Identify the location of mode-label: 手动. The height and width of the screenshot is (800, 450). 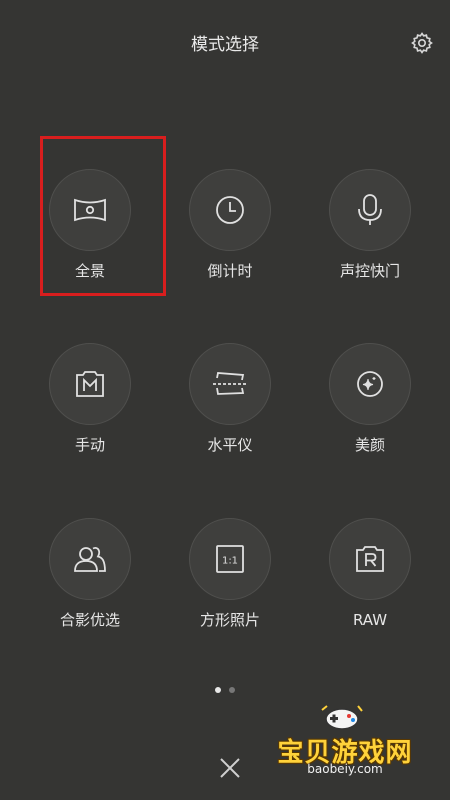
(89, 445).